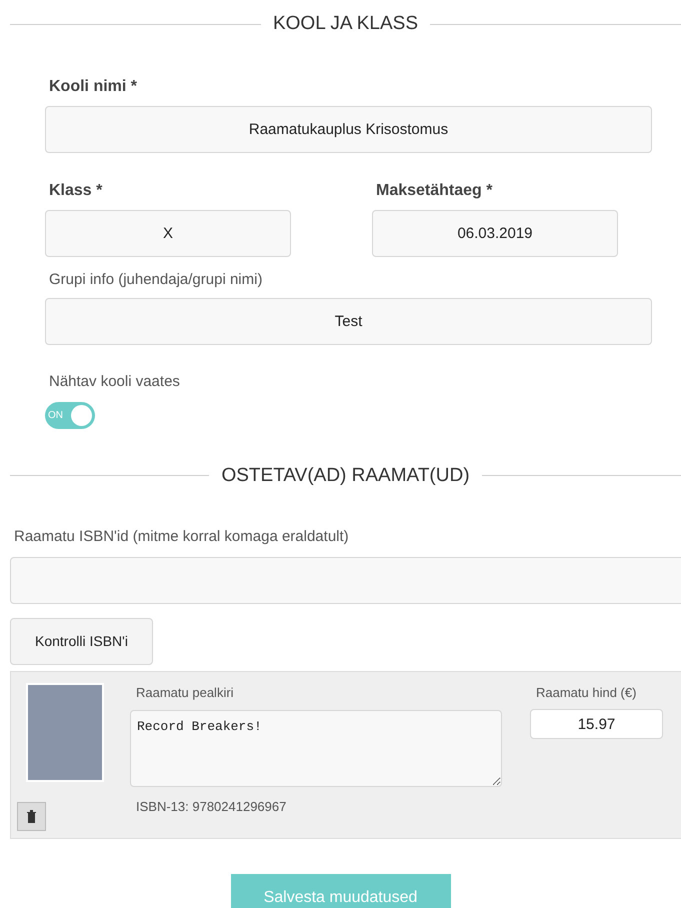 Image resolution: width=681 pixels, height=908 pixels. Describe the element at coordinates (81, 415) in the screenshot. I see `toggle-knob` at that location.